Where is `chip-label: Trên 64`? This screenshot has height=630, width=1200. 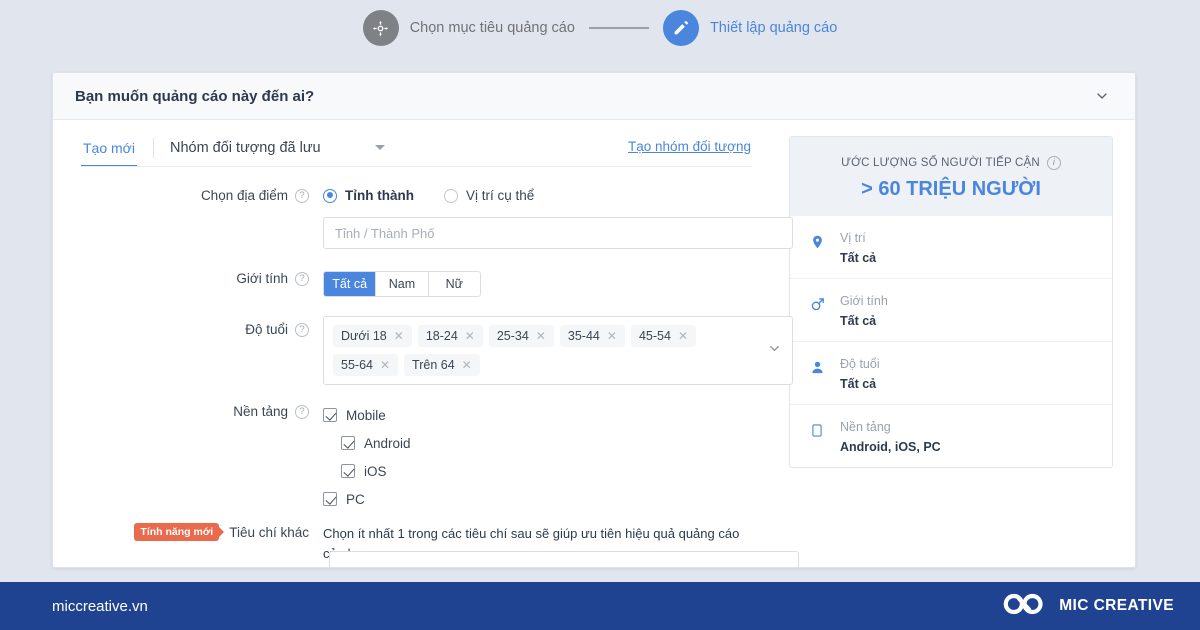 chip-label: Trên 64 is located at coordinates (433, 365).